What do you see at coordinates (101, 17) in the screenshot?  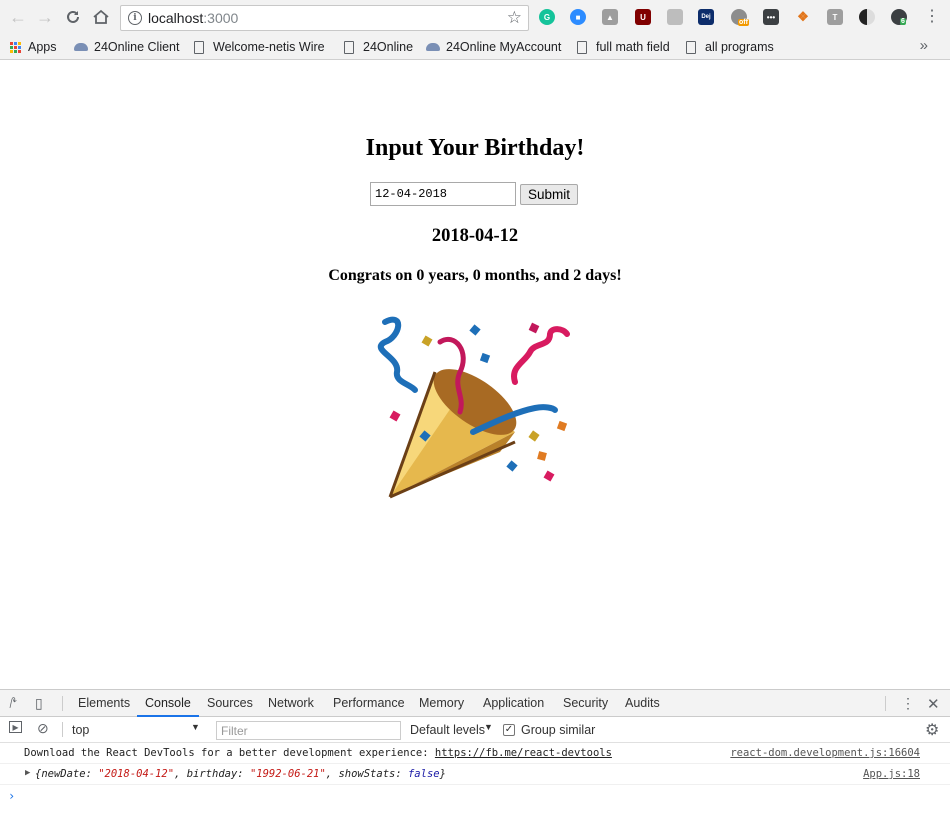 I see `home-icon` at bounding box center [101, 17].